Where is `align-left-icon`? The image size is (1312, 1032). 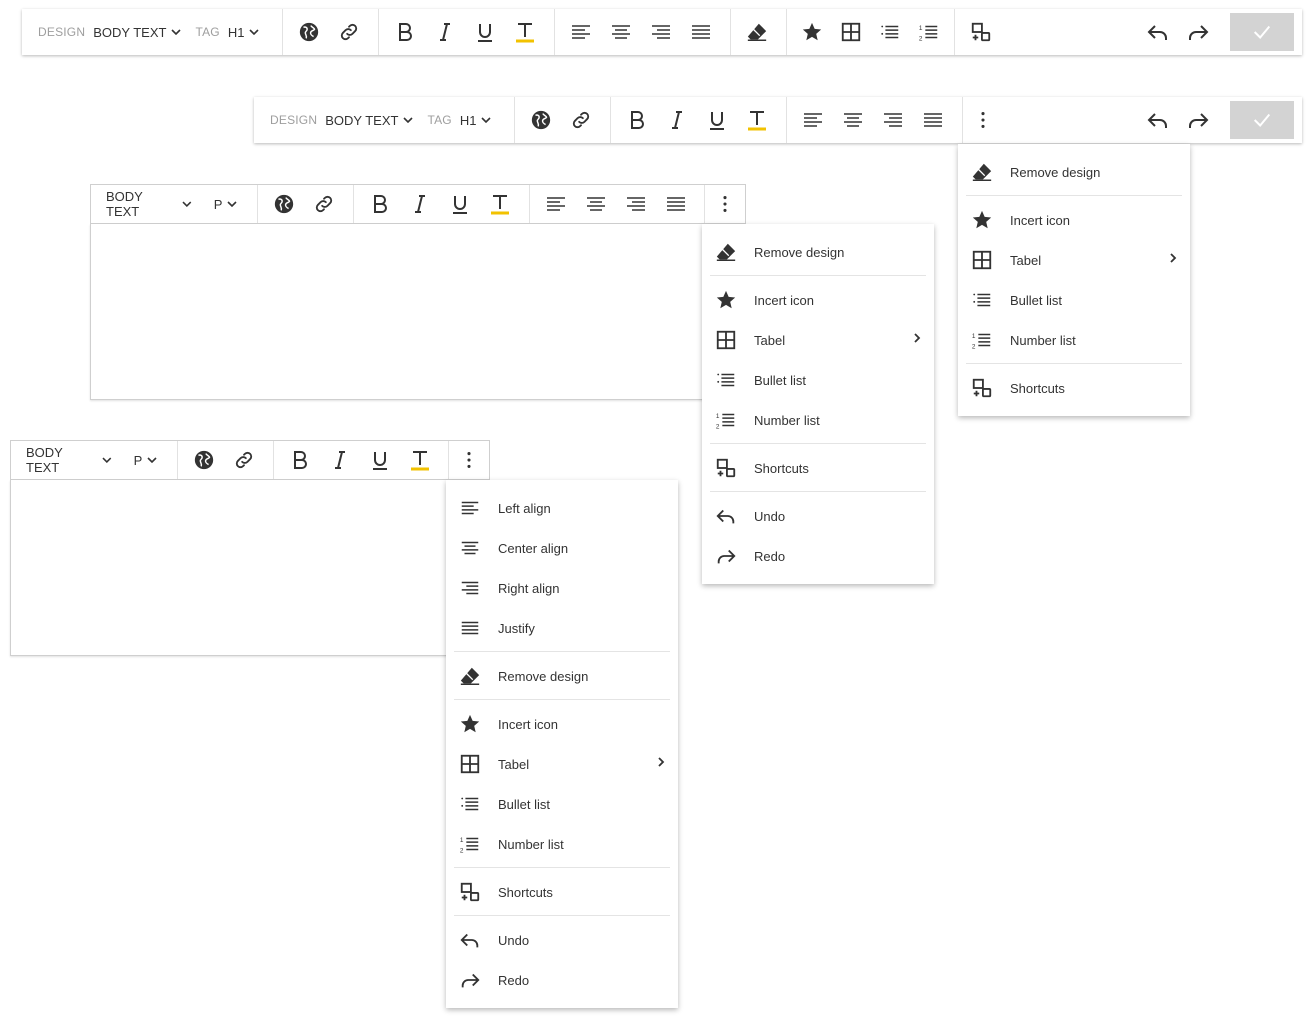 align-left-icon is located at coordinates (581, 32).